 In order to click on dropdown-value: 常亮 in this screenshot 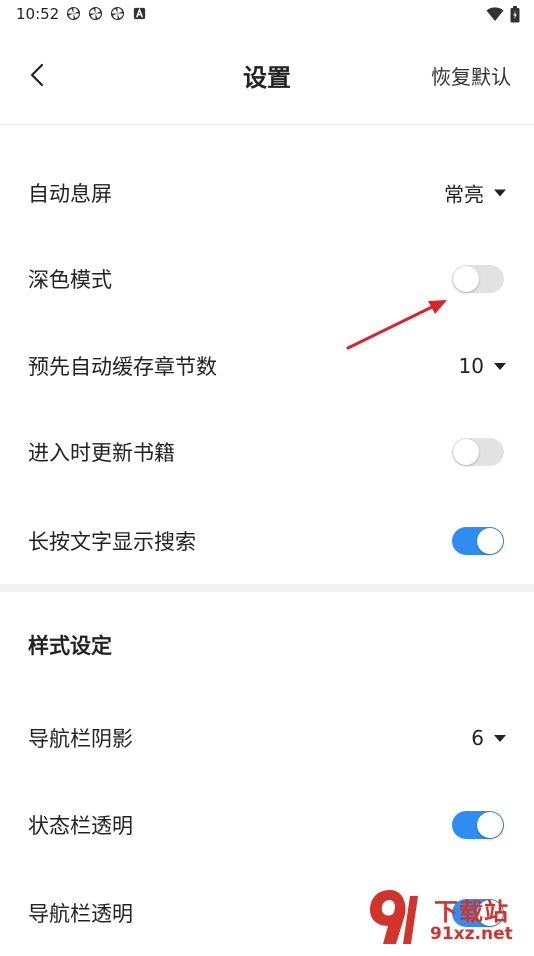, I will do `click(464, 194)`.